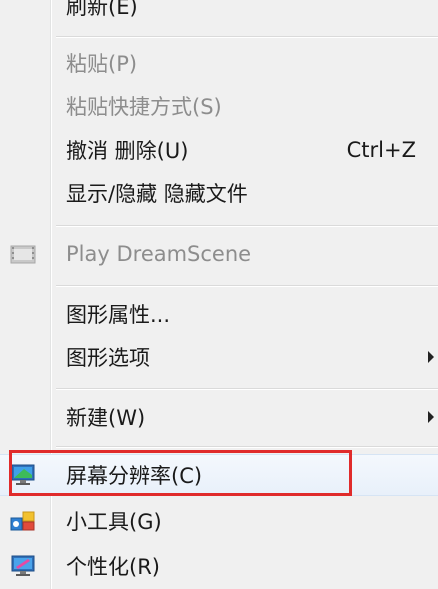 The width and height of the screenshot is (438, 589). Describe the element at coordinates (219, 63) in the screenshot. I see `menu-item-paste: 粘贴(P)` at that location.